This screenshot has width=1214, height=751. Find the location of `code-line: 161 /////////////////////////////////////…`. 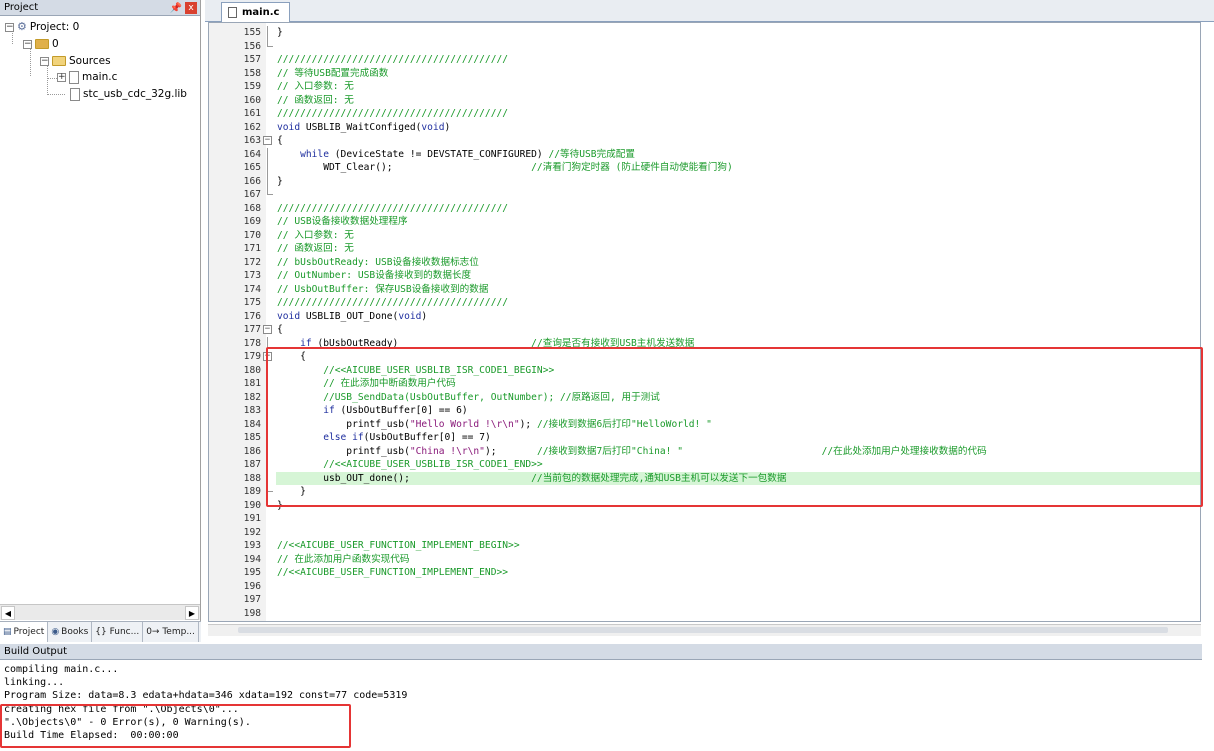

code-line: 161 /////////////////////////////////////… is located at coordinates (704, 114).